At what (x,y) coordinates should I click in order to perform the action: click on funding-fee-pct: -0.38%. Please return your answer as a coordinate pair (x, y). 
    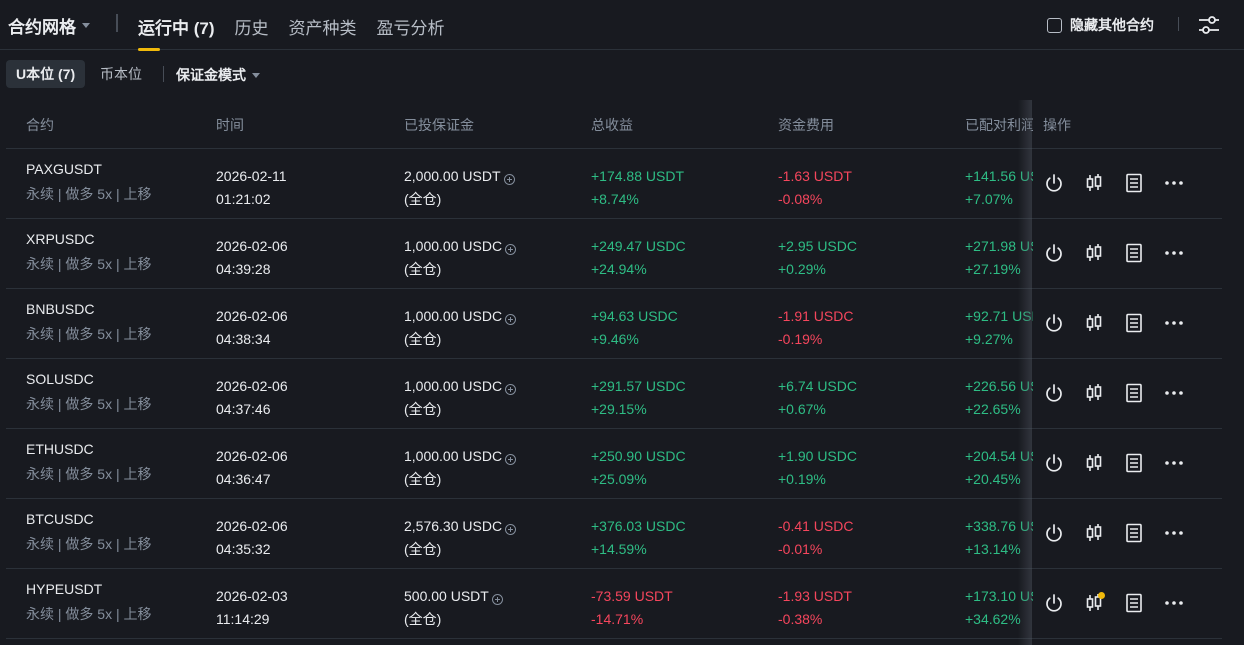
    Looking at the image, I should click on (800, 619).